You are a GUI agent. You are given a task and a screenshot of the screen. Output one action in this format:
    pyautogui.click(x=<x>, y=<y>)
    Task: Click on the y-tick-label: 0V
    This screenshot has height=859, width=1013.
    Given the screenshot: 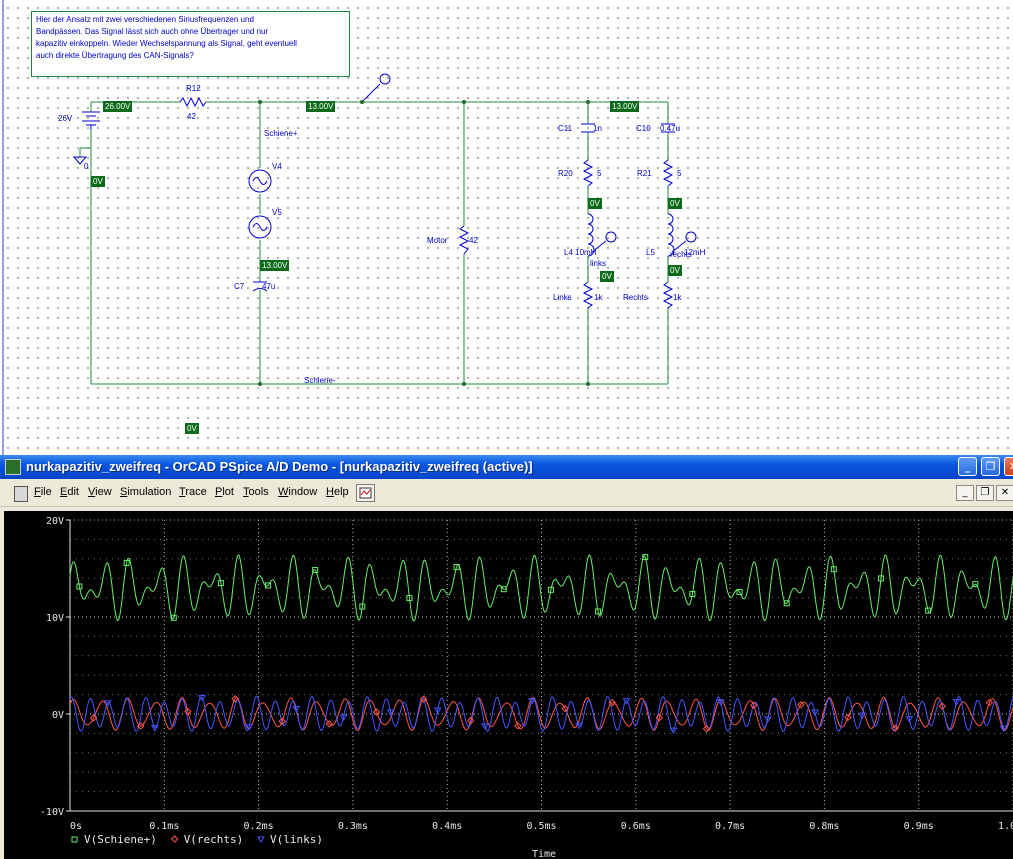 What is the action you would take?
    pyautogui.click(x=58, y=715)
    